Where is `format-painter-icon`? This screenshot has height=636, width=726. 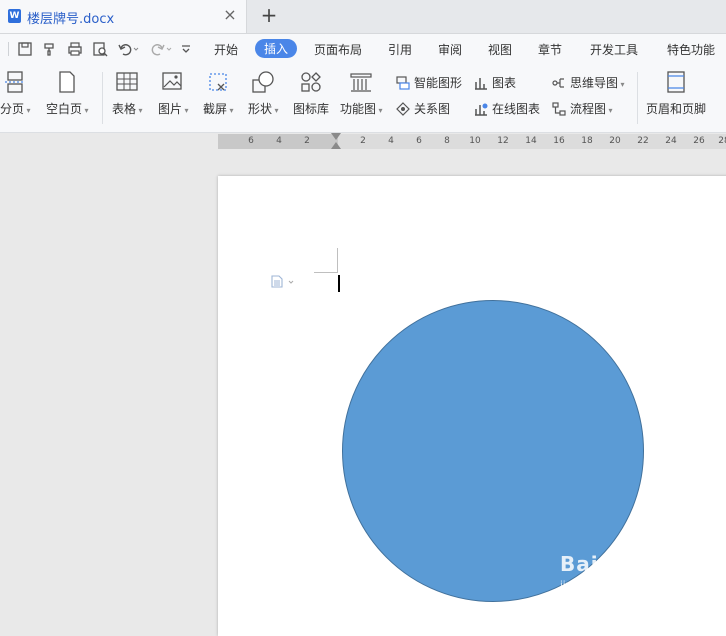 format-painter-icon is located at coordinates (50, 49).